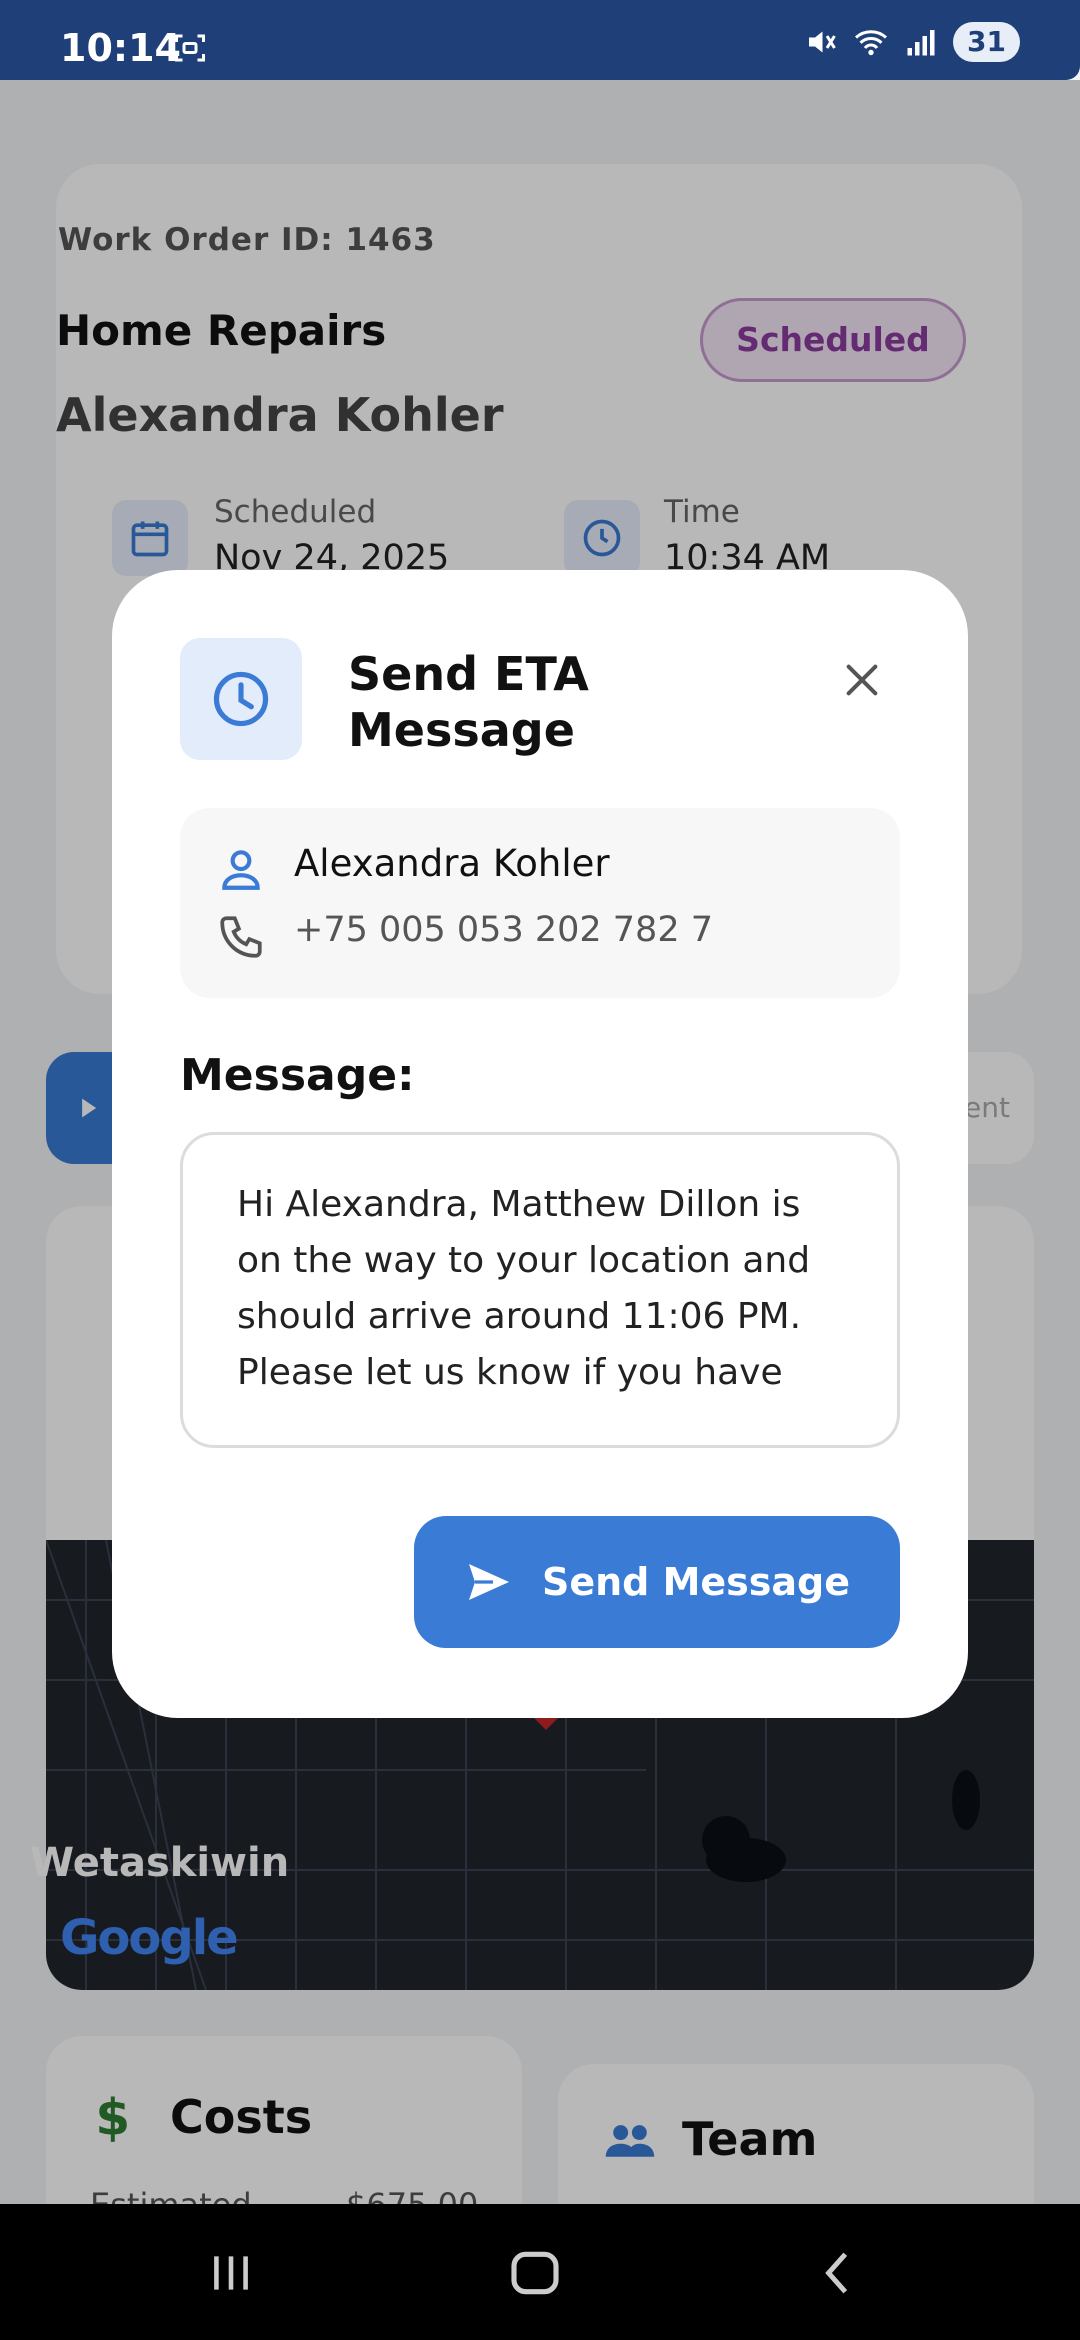 This screenshot has width=1080, height=2340. What do you see at coordinates (297, 1075) in the screenshot?
I see `message-label: Message:` at bounding box center [297, 1075].